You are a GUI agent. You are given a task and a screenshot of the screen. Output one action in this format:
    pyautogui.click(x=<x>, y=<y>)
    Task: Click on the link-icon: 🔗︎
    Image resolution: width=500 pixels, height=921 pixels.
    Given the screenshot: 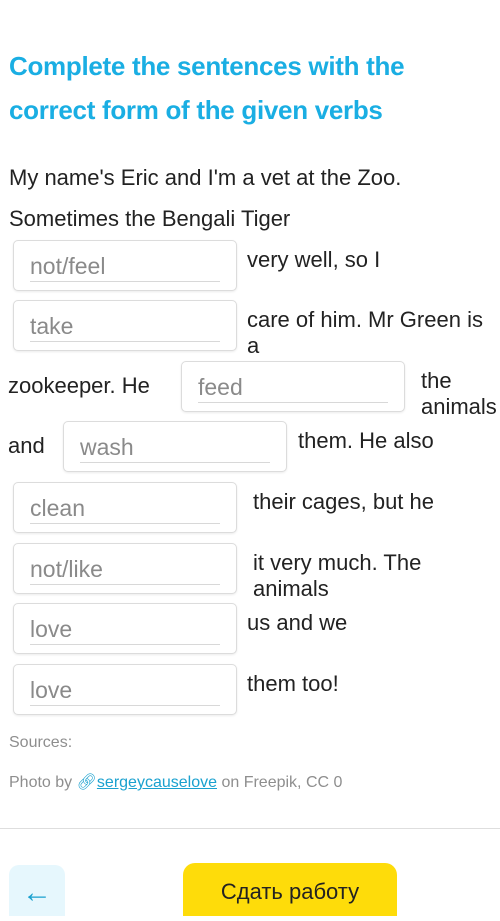 What is the action you would take?
    pyautogui.click(x=86, y=782)
    